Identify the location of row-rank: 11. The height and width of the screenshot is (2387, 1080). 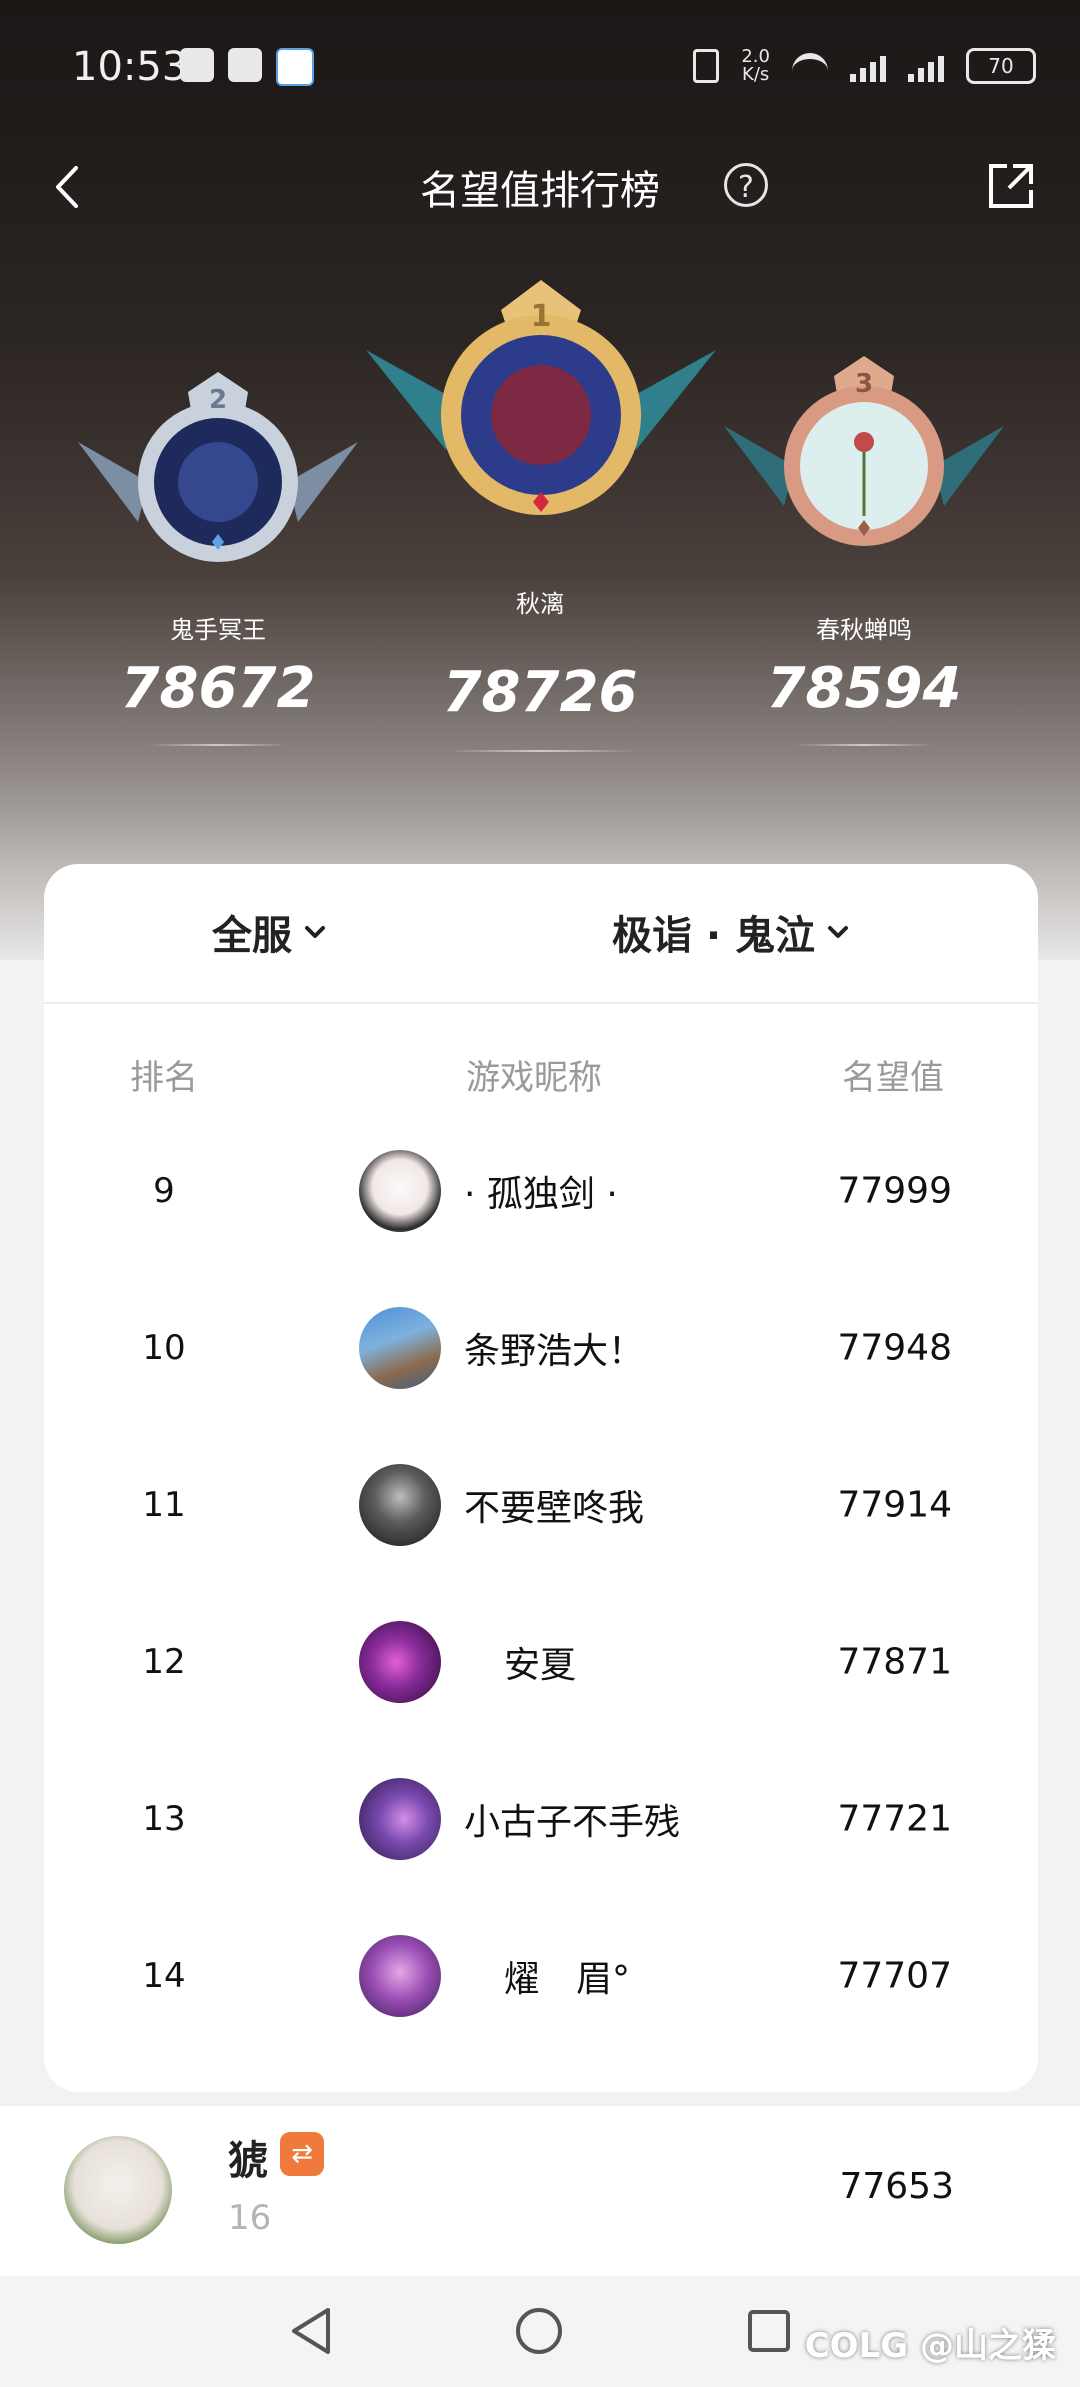
(164, 1504).